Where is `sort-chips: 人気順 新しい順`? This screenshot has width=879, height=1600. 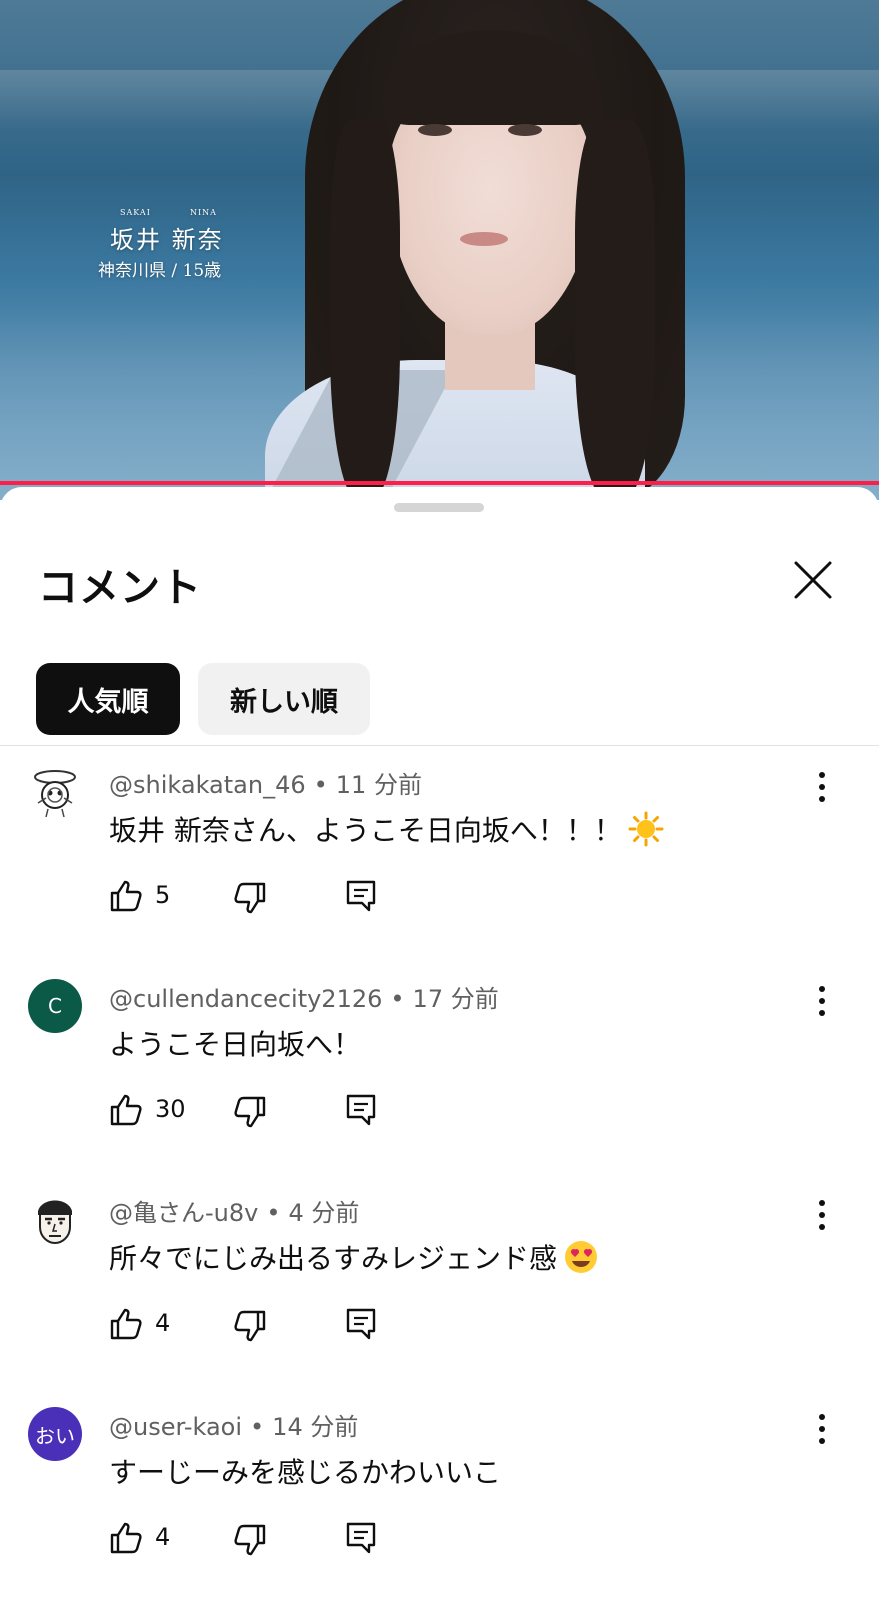 sort-chips: 人気順 新しい順 is located at coordinates (203, 699).